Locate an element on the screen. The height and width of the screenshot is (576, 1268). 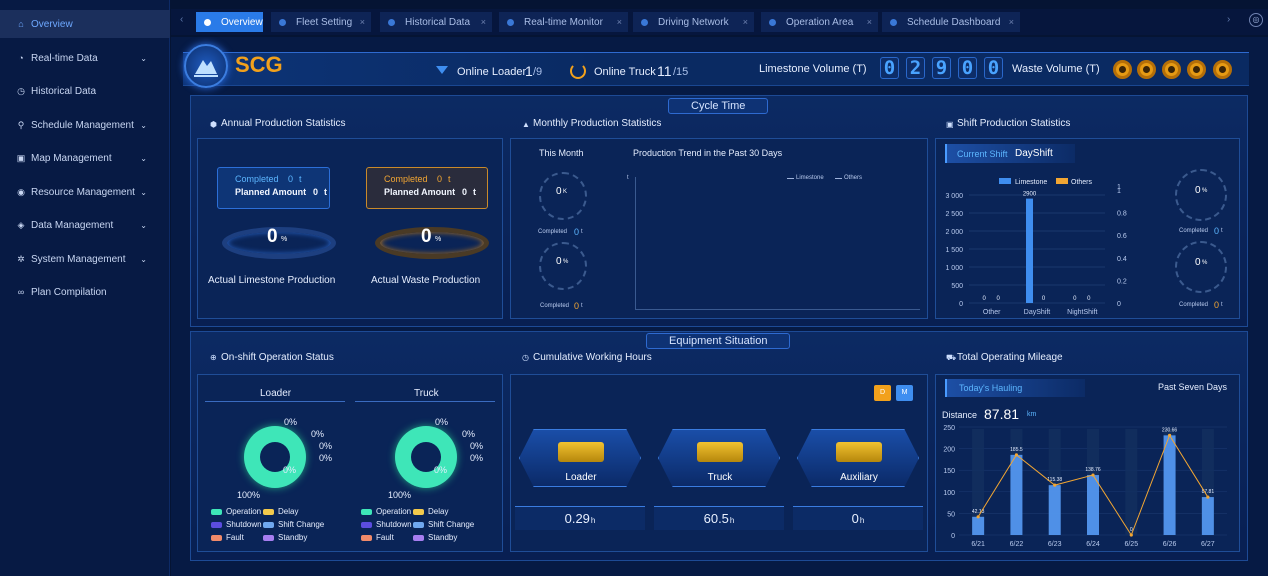
tab-real-time-monitor: Real-time Monitor × is located at coordinates (563, 22).